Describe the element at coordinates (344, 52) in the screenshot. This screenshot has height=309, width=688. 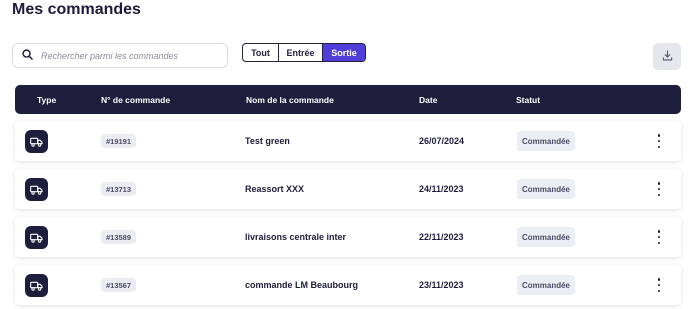
I see `filter-sortie-button: Sortie` at that location.